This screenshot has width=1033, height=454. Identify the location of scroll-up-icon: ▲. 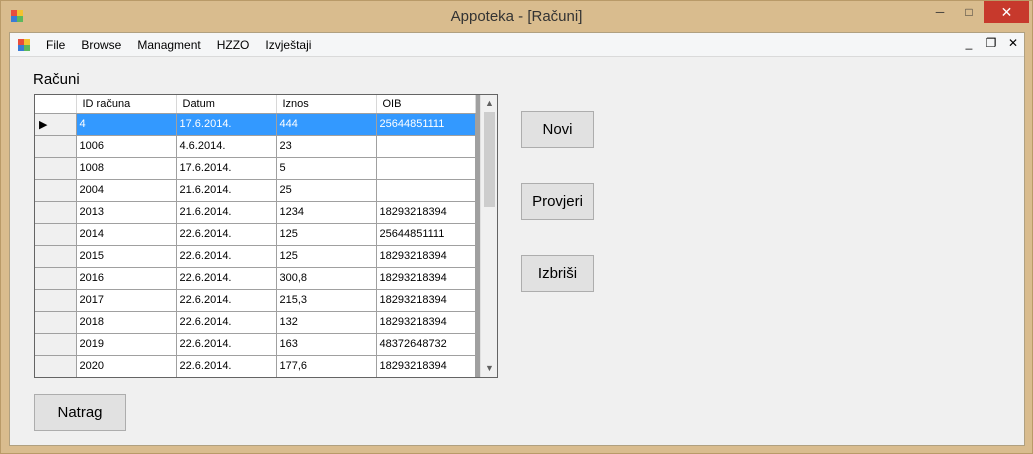
(489, 103).